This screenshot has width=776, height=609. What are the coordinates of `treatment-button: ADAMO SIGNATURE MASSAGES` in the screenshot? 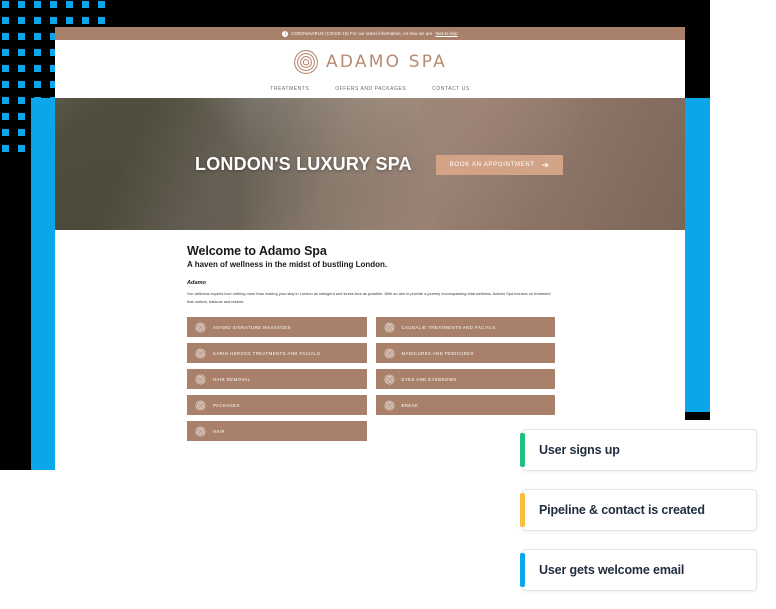 It's located at (277, 327).